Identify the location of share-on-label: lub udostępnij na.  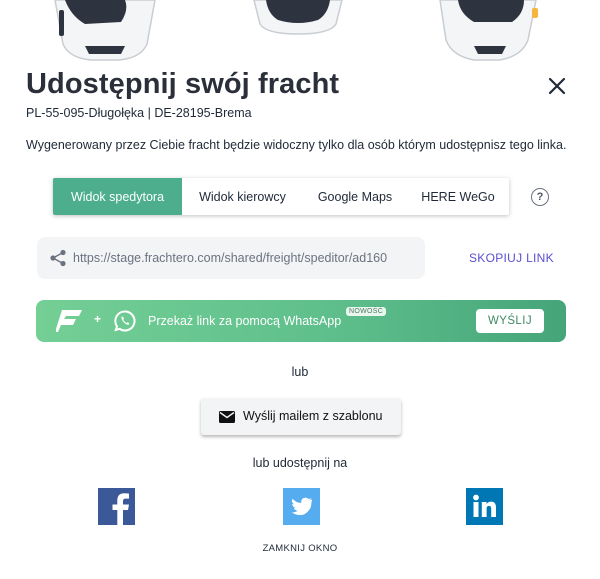
(300, 463).